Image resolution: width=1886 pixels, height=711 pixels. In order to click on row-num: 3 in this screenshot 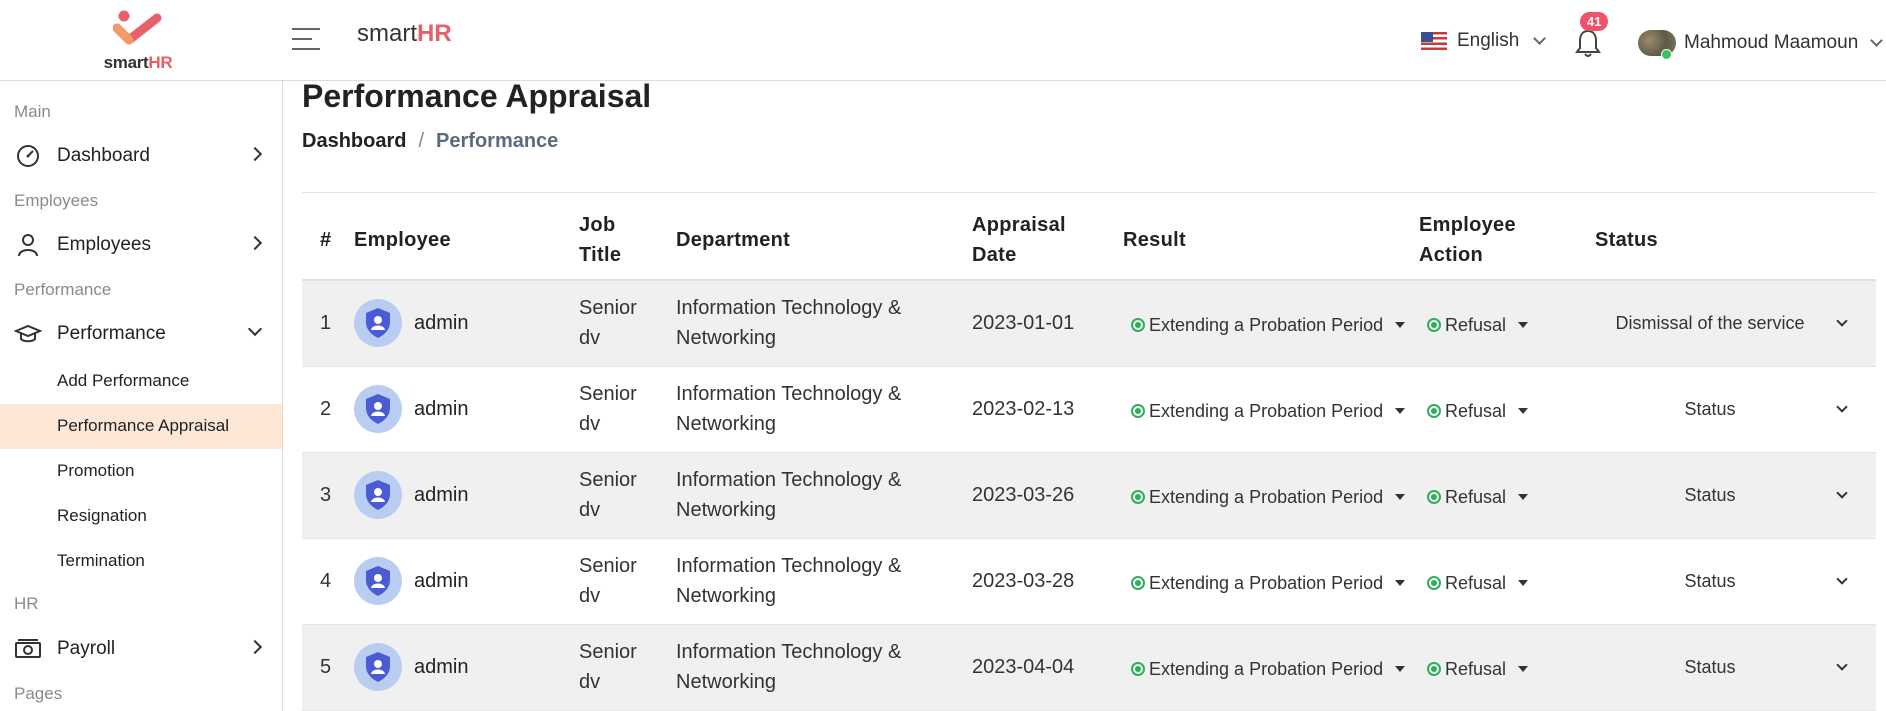, I will do `click(328, 495)`.